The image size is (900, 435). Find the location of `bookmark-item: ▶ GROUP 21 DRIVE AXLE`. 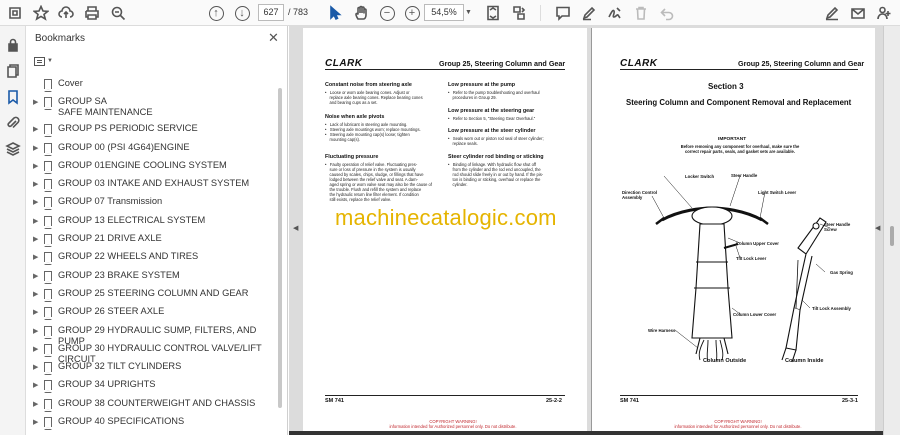

bookmark-item: ▶ GROUP 21 DRIVE AXLE is located at coordinates (151, 241).